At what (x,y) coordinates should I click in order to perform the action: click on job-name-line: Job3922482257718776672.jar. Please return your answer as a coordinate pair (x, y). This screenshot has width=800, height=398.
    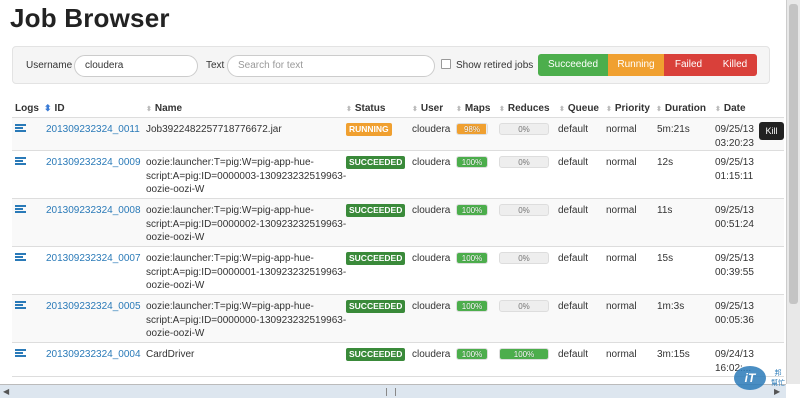
    Looking at the image, I should click on (214, 129).